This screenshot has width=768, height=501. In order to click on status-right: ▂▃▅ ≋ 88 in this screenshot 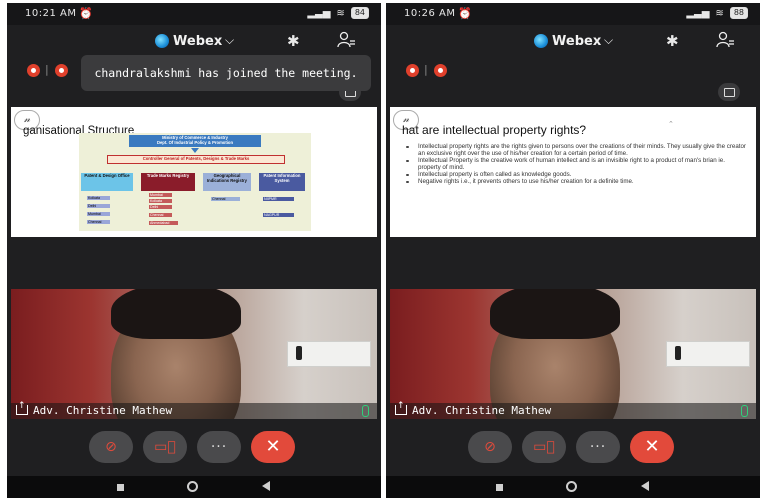, I will do `click(717, 13)`.